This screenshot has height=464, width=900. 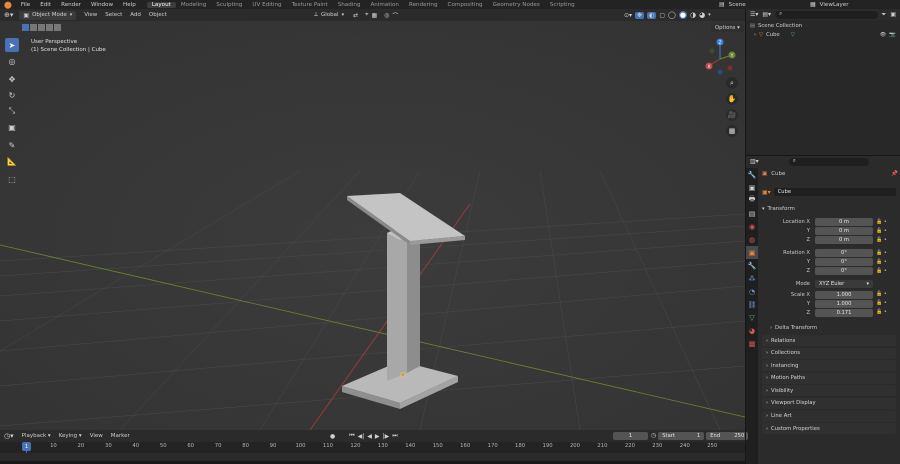 What do you see at coordinates (702, 15) in the screenshot?
I see `rendered-shading-icon: ◕` at bounding box center [702, 15].